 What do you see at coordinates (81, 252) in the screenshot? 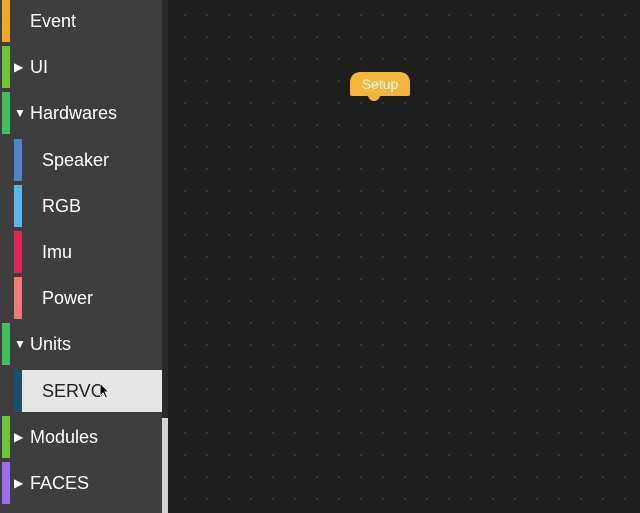
I see `category-imu: Imu` at bounding box center [81, 252].